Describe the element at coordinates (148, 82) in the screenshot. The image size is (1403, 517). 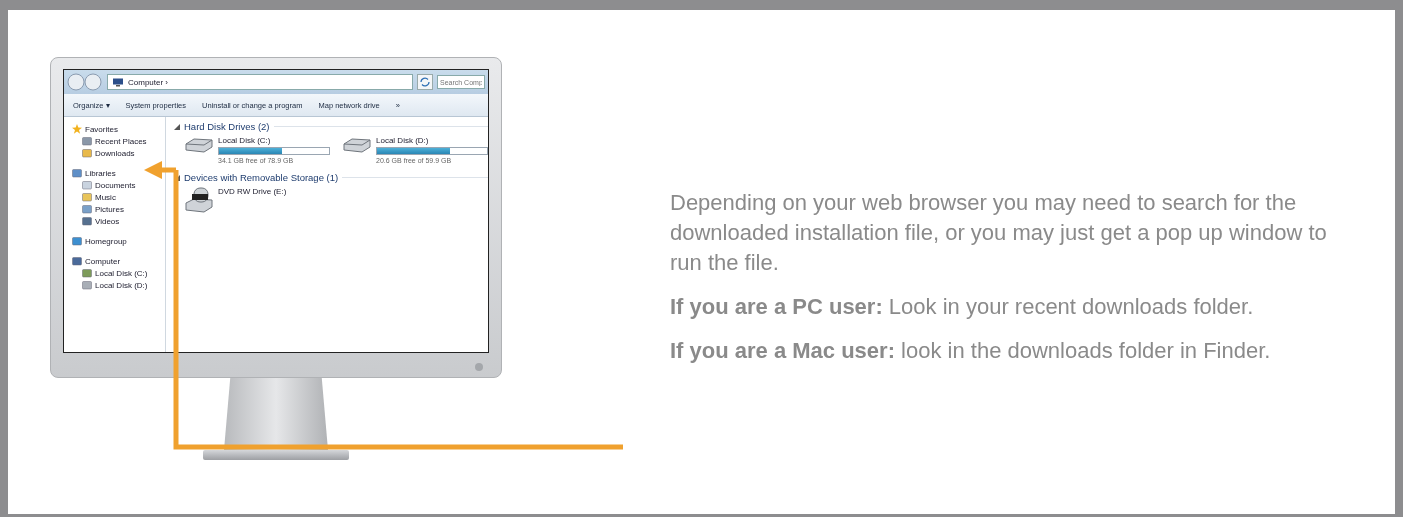
I see `address-text: Computer ›` at that location.